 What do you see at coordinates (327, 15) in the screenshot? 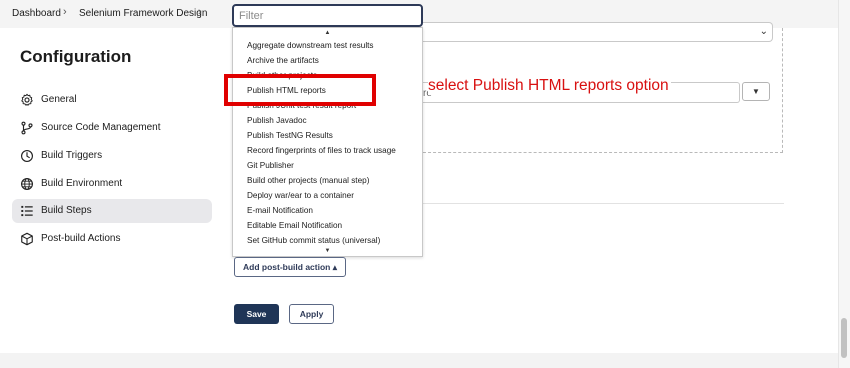
I see `filter-input` at bounding box center [327, 15].